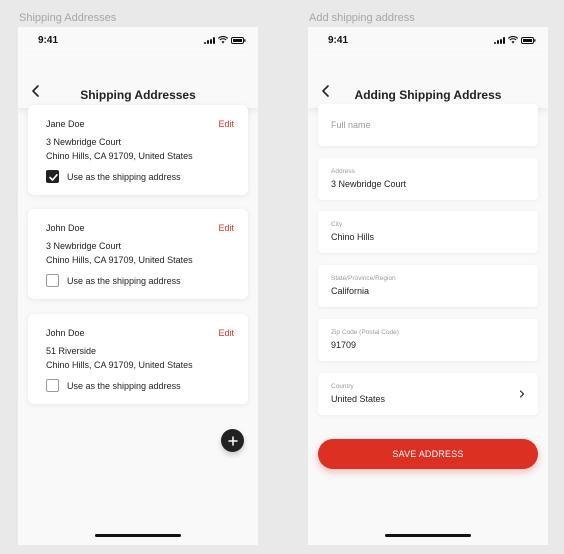 Image resolution: width=564 pixels, height=554 pixels. I want to click on save-address-button: SAVE ADDRESS, so click(428, 454).